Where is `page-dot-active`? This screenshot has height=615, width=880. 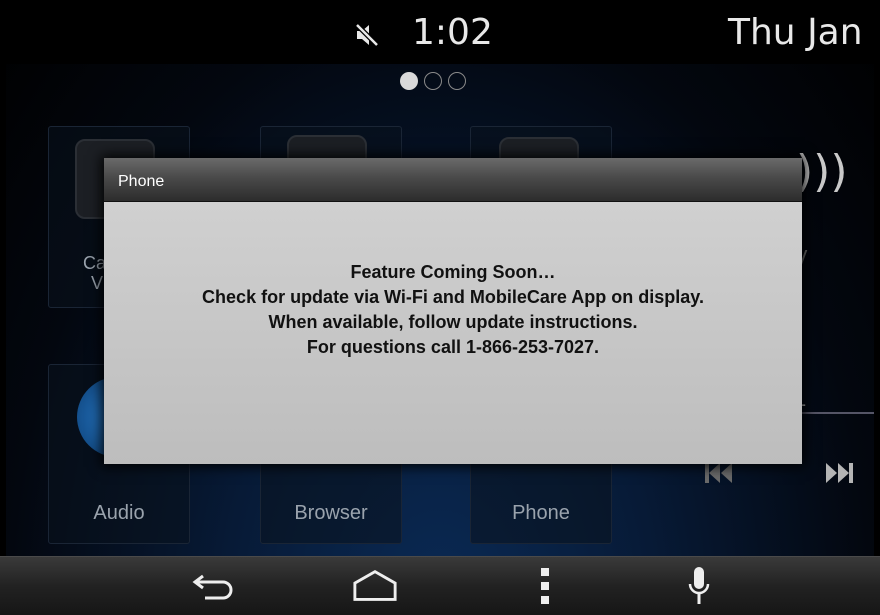 page-dot-active is located at coordinates (409, 81).